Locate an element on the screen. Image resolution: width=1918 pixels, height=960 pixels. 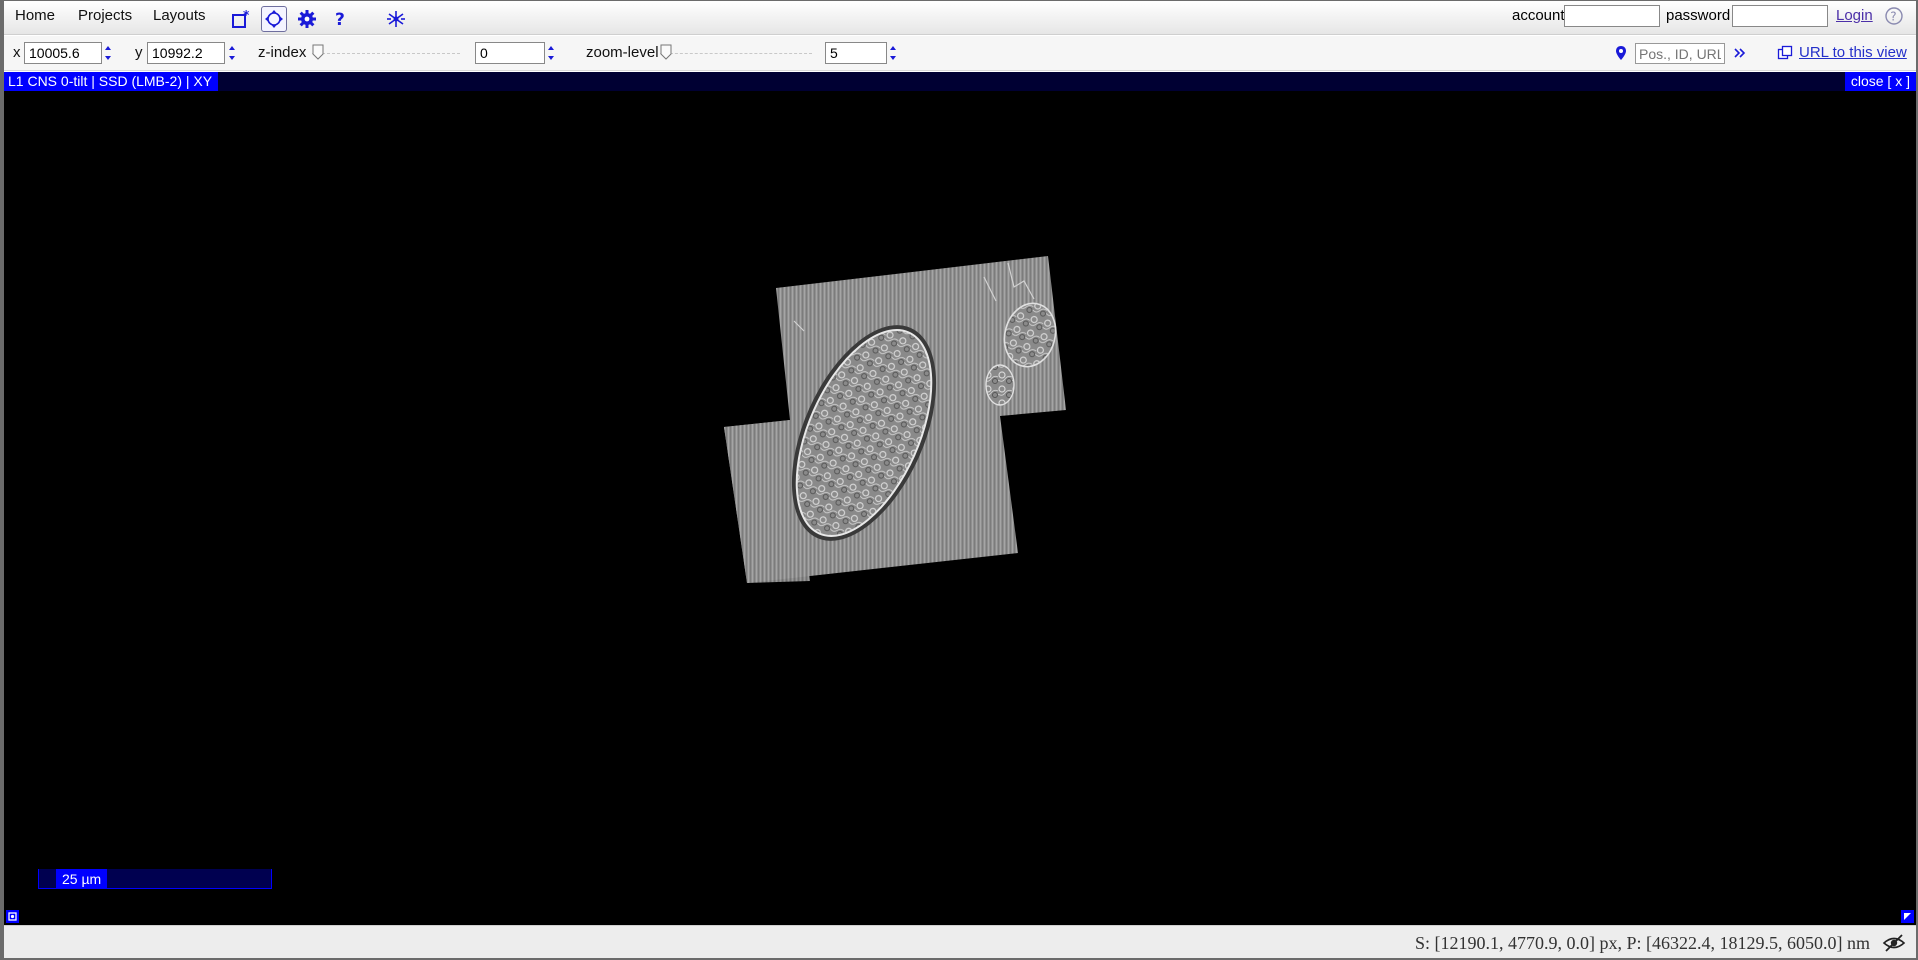
menu-layouts: Layouts is located at coordinates (179, 15).